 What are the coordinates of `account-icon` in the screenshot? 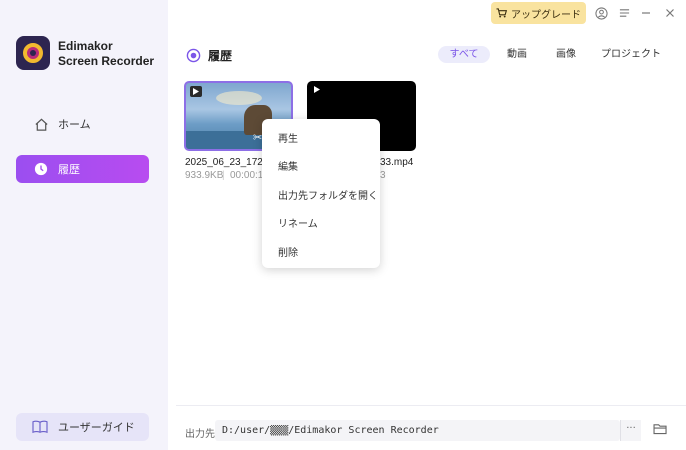 It's located at (601, 13).